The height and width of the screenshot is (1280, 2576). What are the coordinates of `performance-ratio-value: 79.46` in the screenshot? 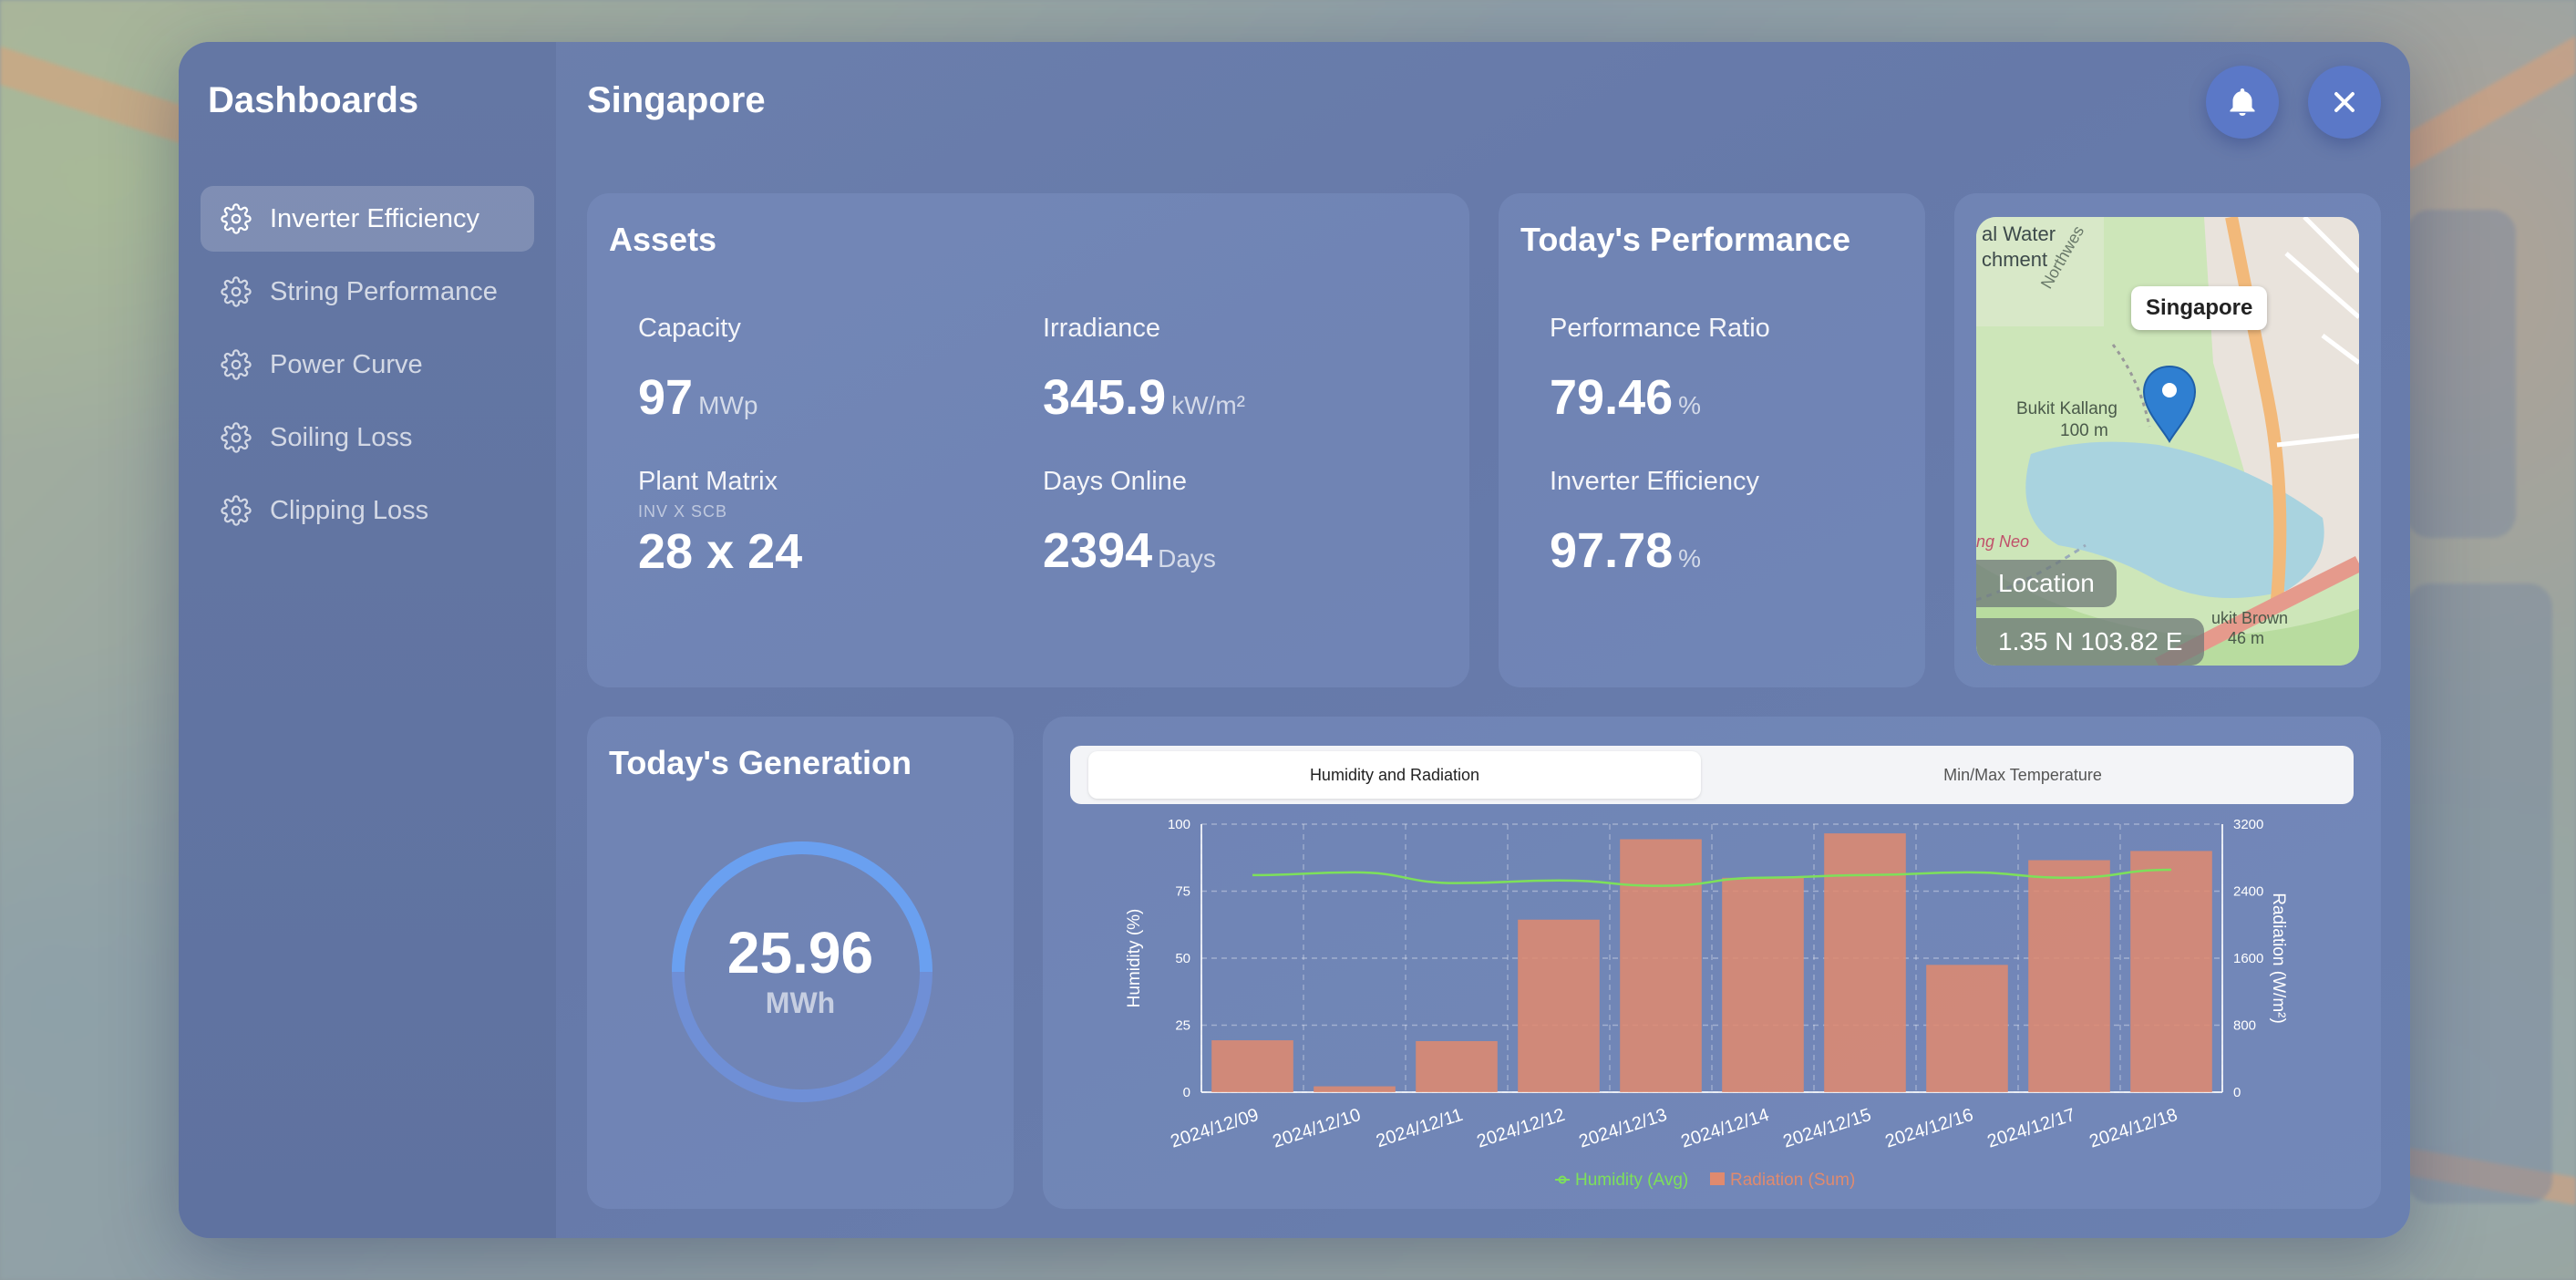 It's located at (1612, 397).